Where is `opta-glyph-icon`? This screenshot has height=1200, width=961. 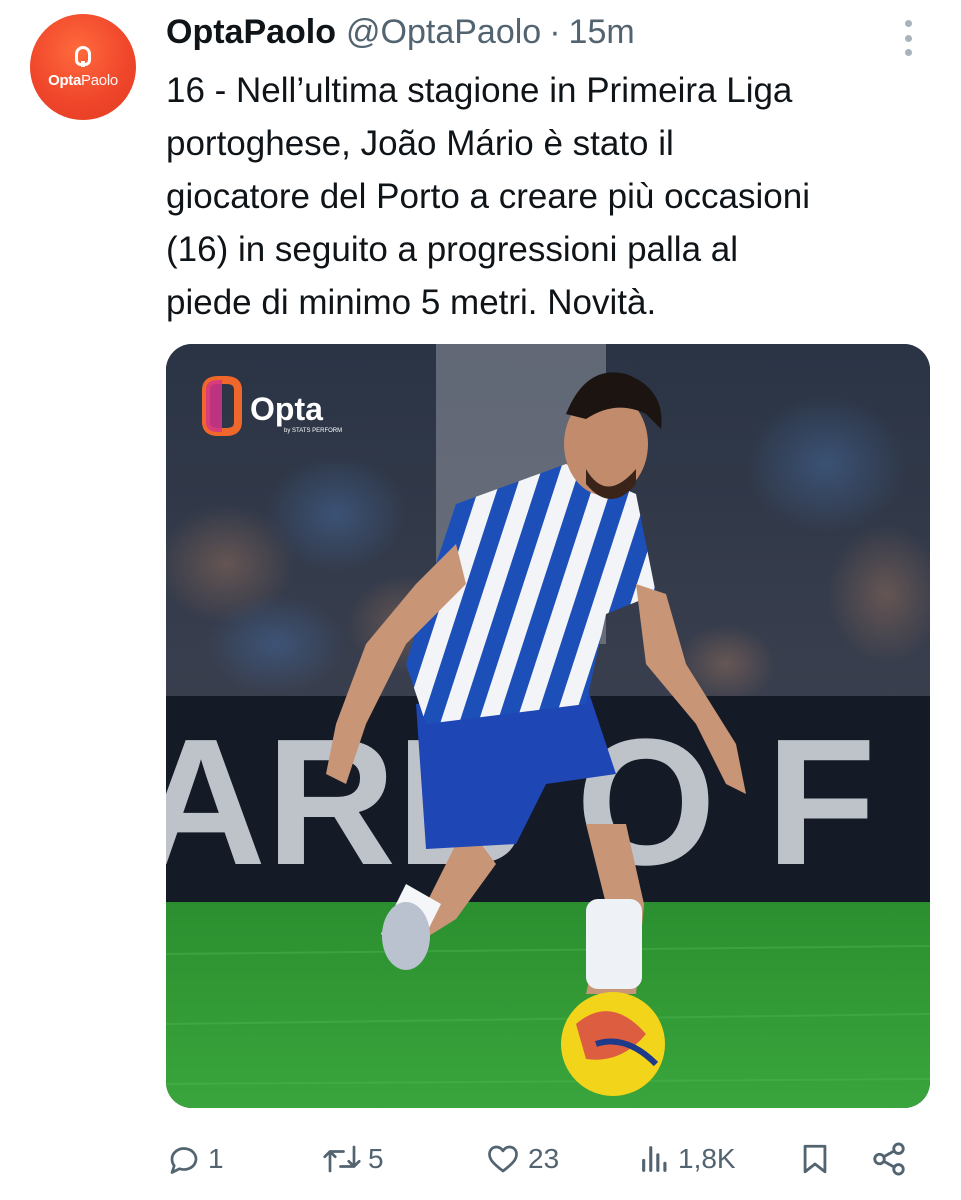
opta-glyph-icon is located at coordinates (83, 56).